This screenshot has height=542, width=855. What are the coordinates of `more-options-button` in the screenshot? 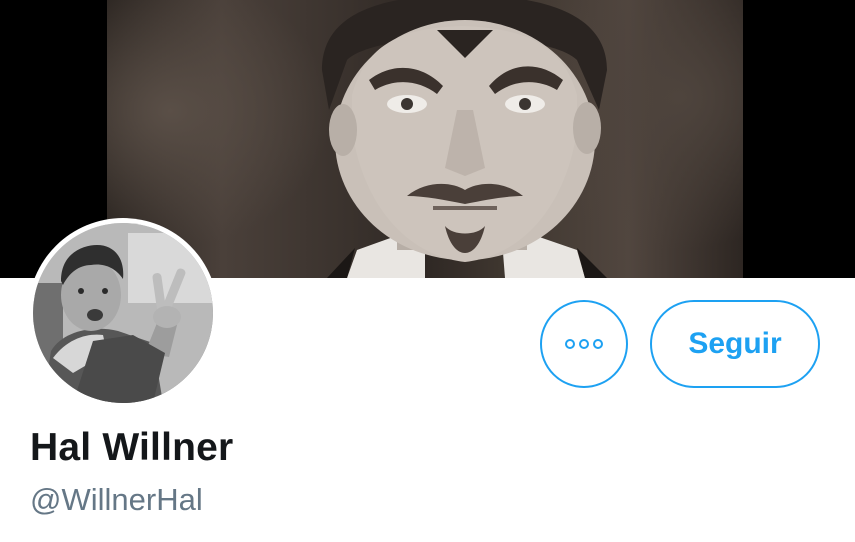 It's located at (584, 344).